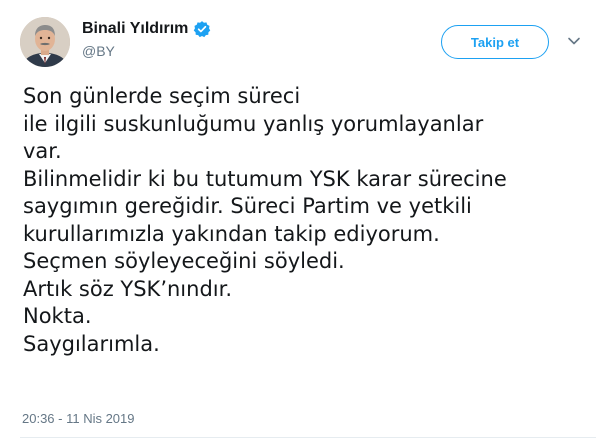 The height and width of the screenshot is (443, 608). Describe the element at coordinates (98, 51) in the screenshot. I see `author-handle: @BY` at that location.